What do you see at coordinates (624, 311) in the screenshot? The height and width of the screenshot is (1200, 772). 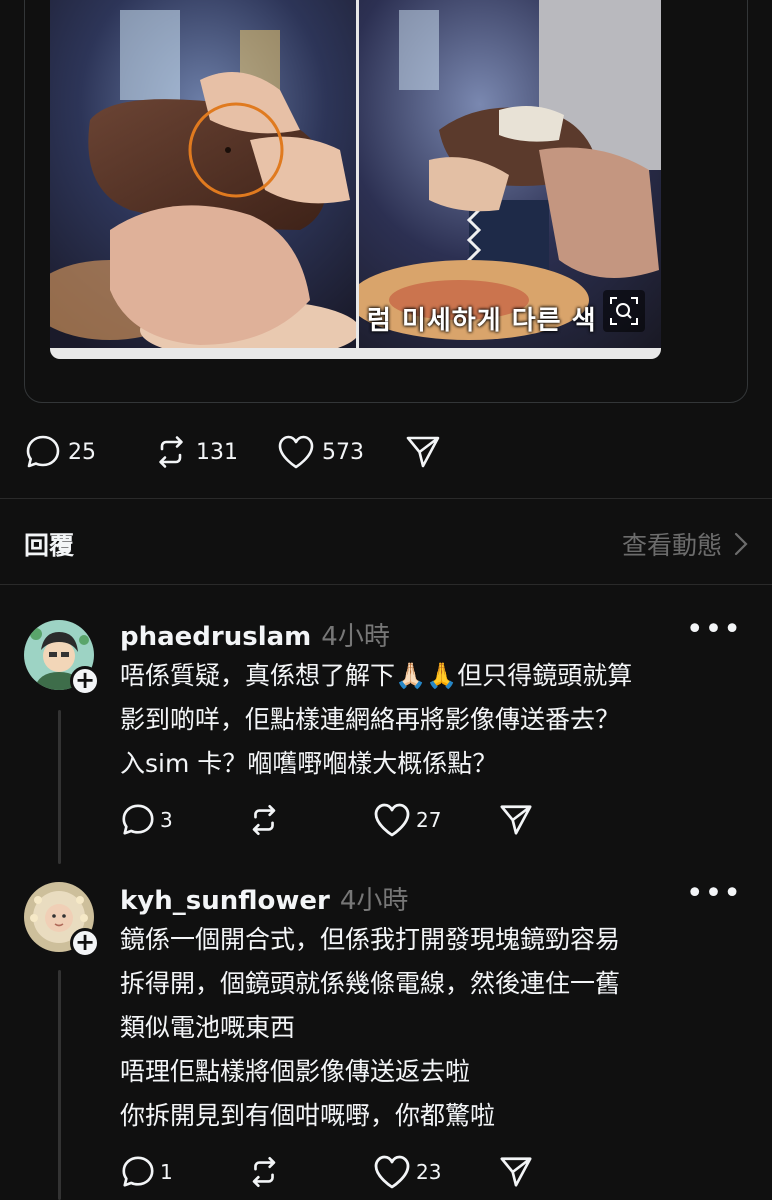 I see `magnify-icon` at bounding box center [624, 311].